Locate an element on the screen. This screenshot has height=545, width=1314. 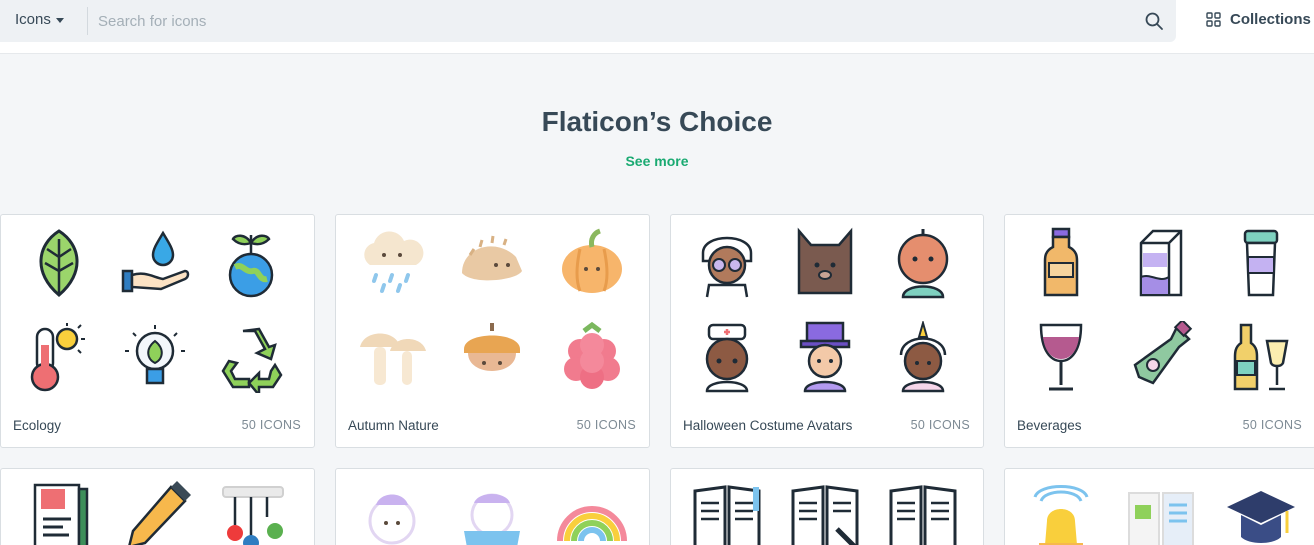
wine-glass-icon is located at coordinates (1061, 357).